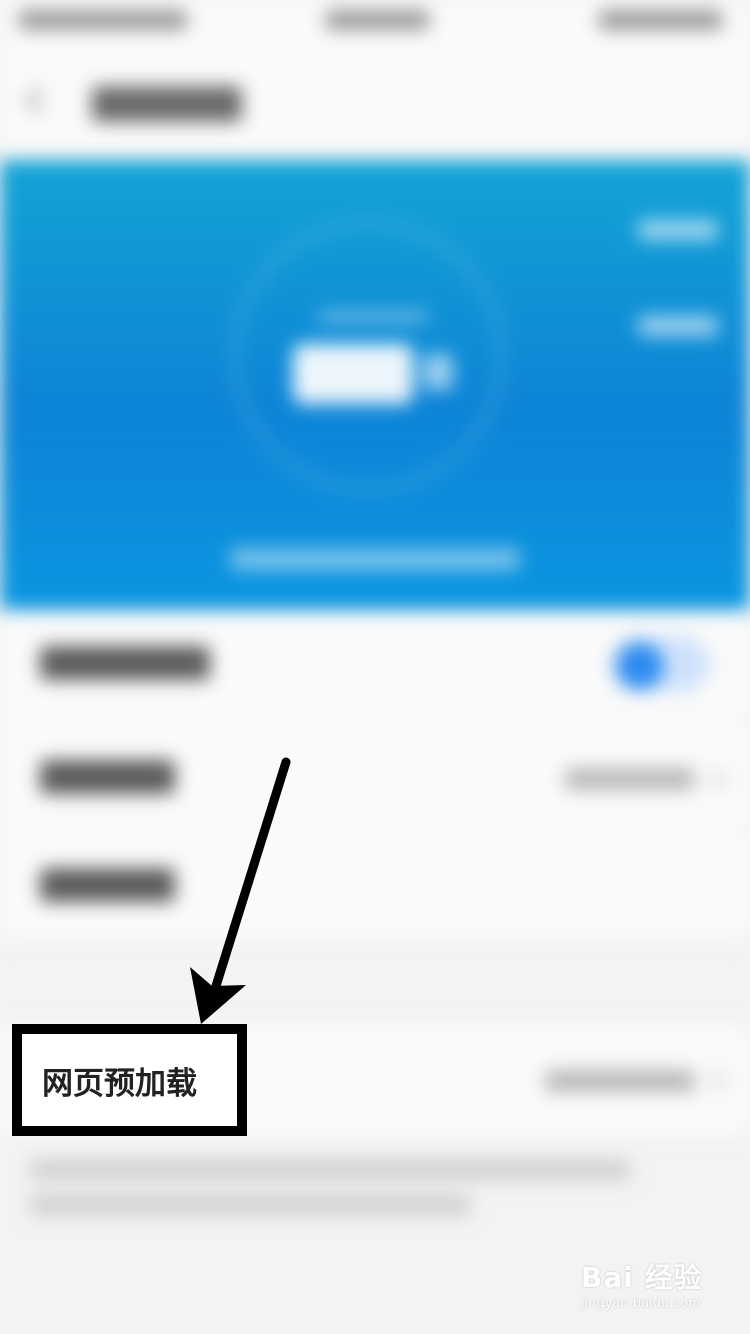 This screenshot has width=750, height=1334. I want to click on baidu-watermark: Bai 经验 jingyan.baidu.com, so click(655, 1283).